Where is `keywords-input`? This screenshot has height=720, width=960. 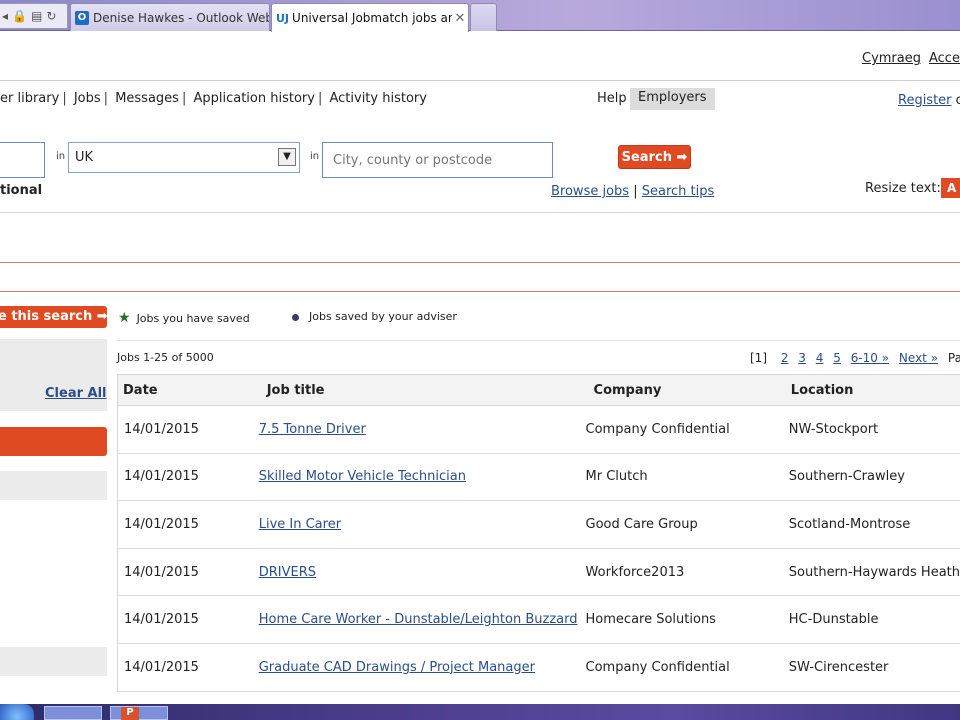
keywords-input is located at coordinates (22, 160).